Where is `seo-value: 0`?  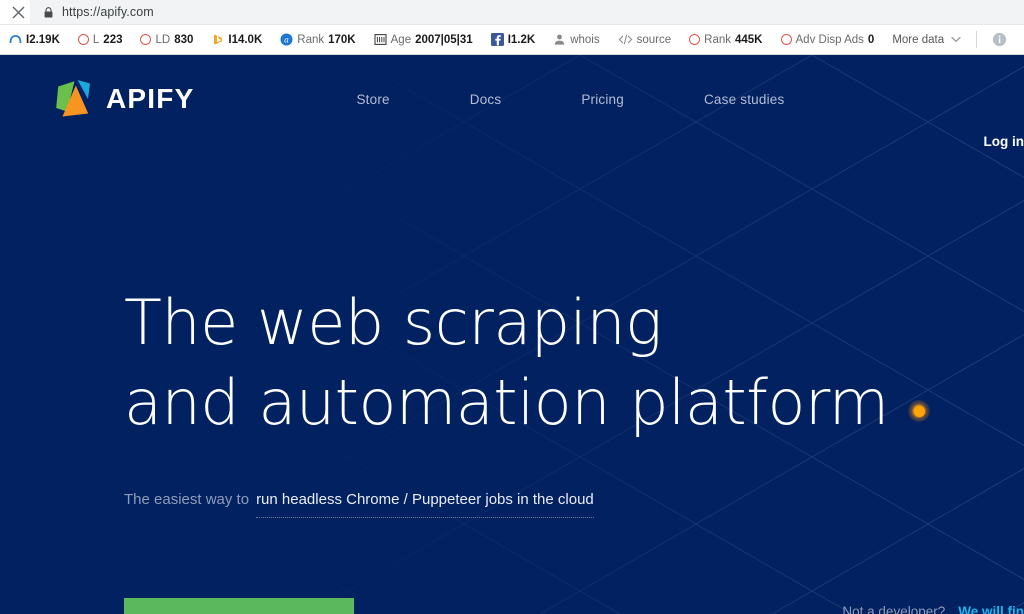
seo-value: 0 is located at coordinates (871, 39).